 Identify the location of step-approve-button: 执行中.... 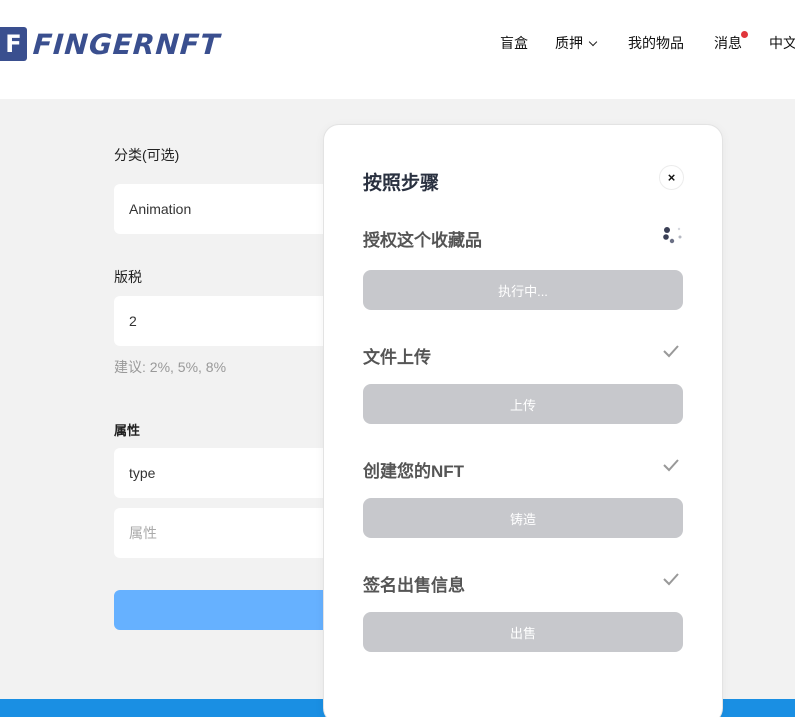
(523, 290).